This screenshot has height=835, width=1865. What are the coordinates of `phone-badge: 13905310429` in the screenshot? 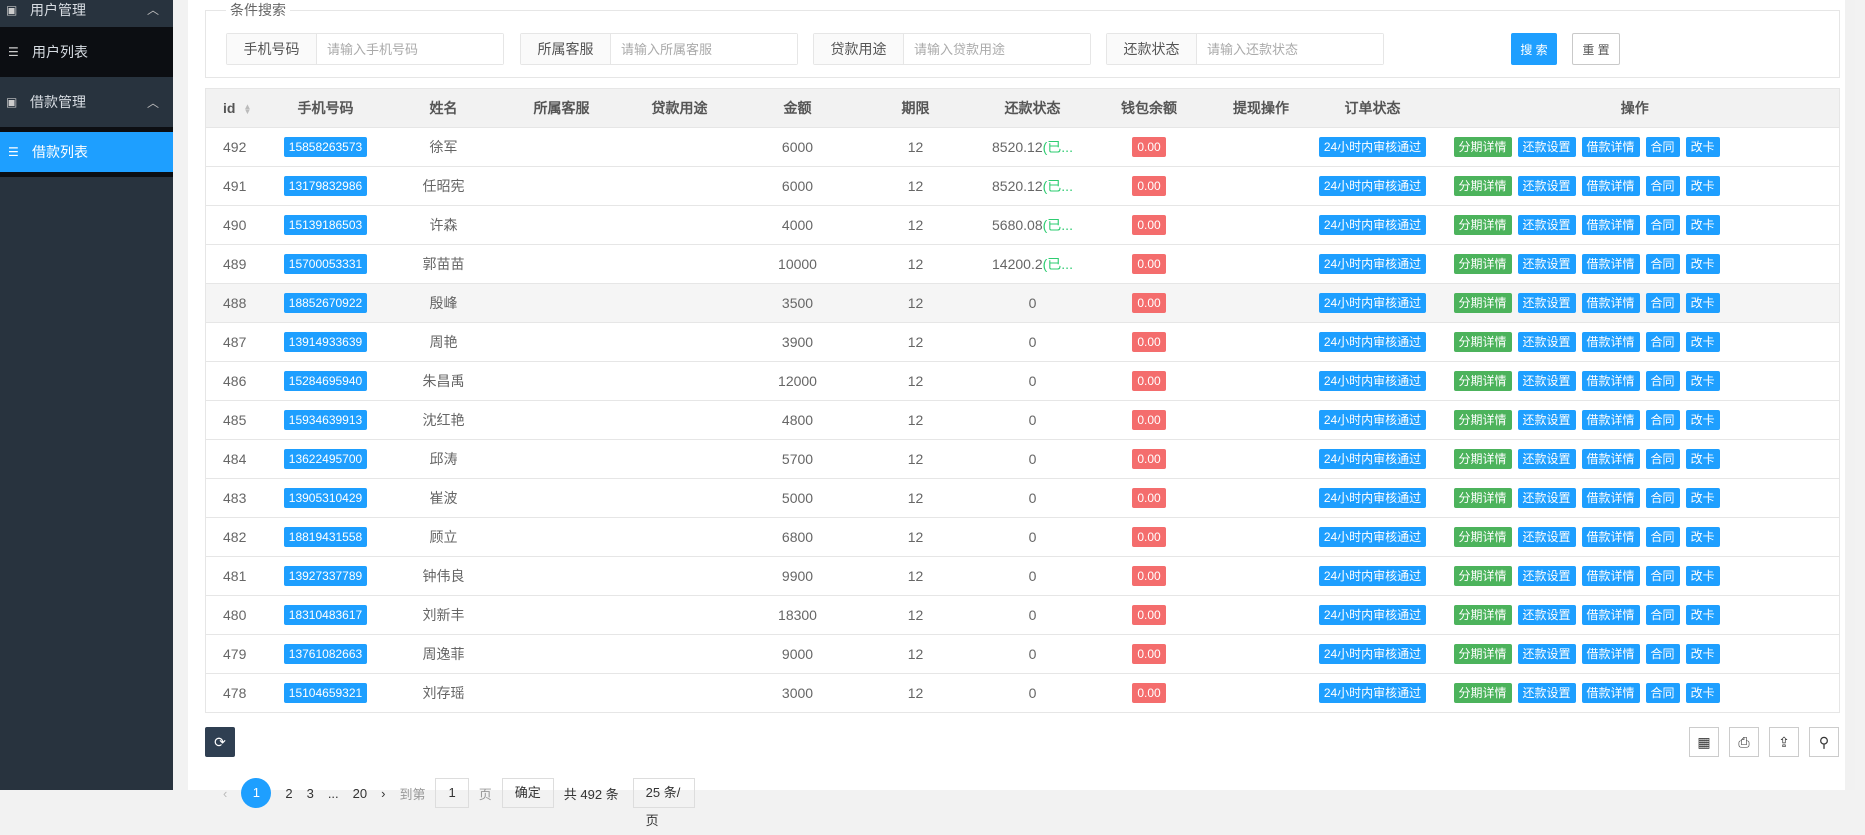 It's located at (325, 498).